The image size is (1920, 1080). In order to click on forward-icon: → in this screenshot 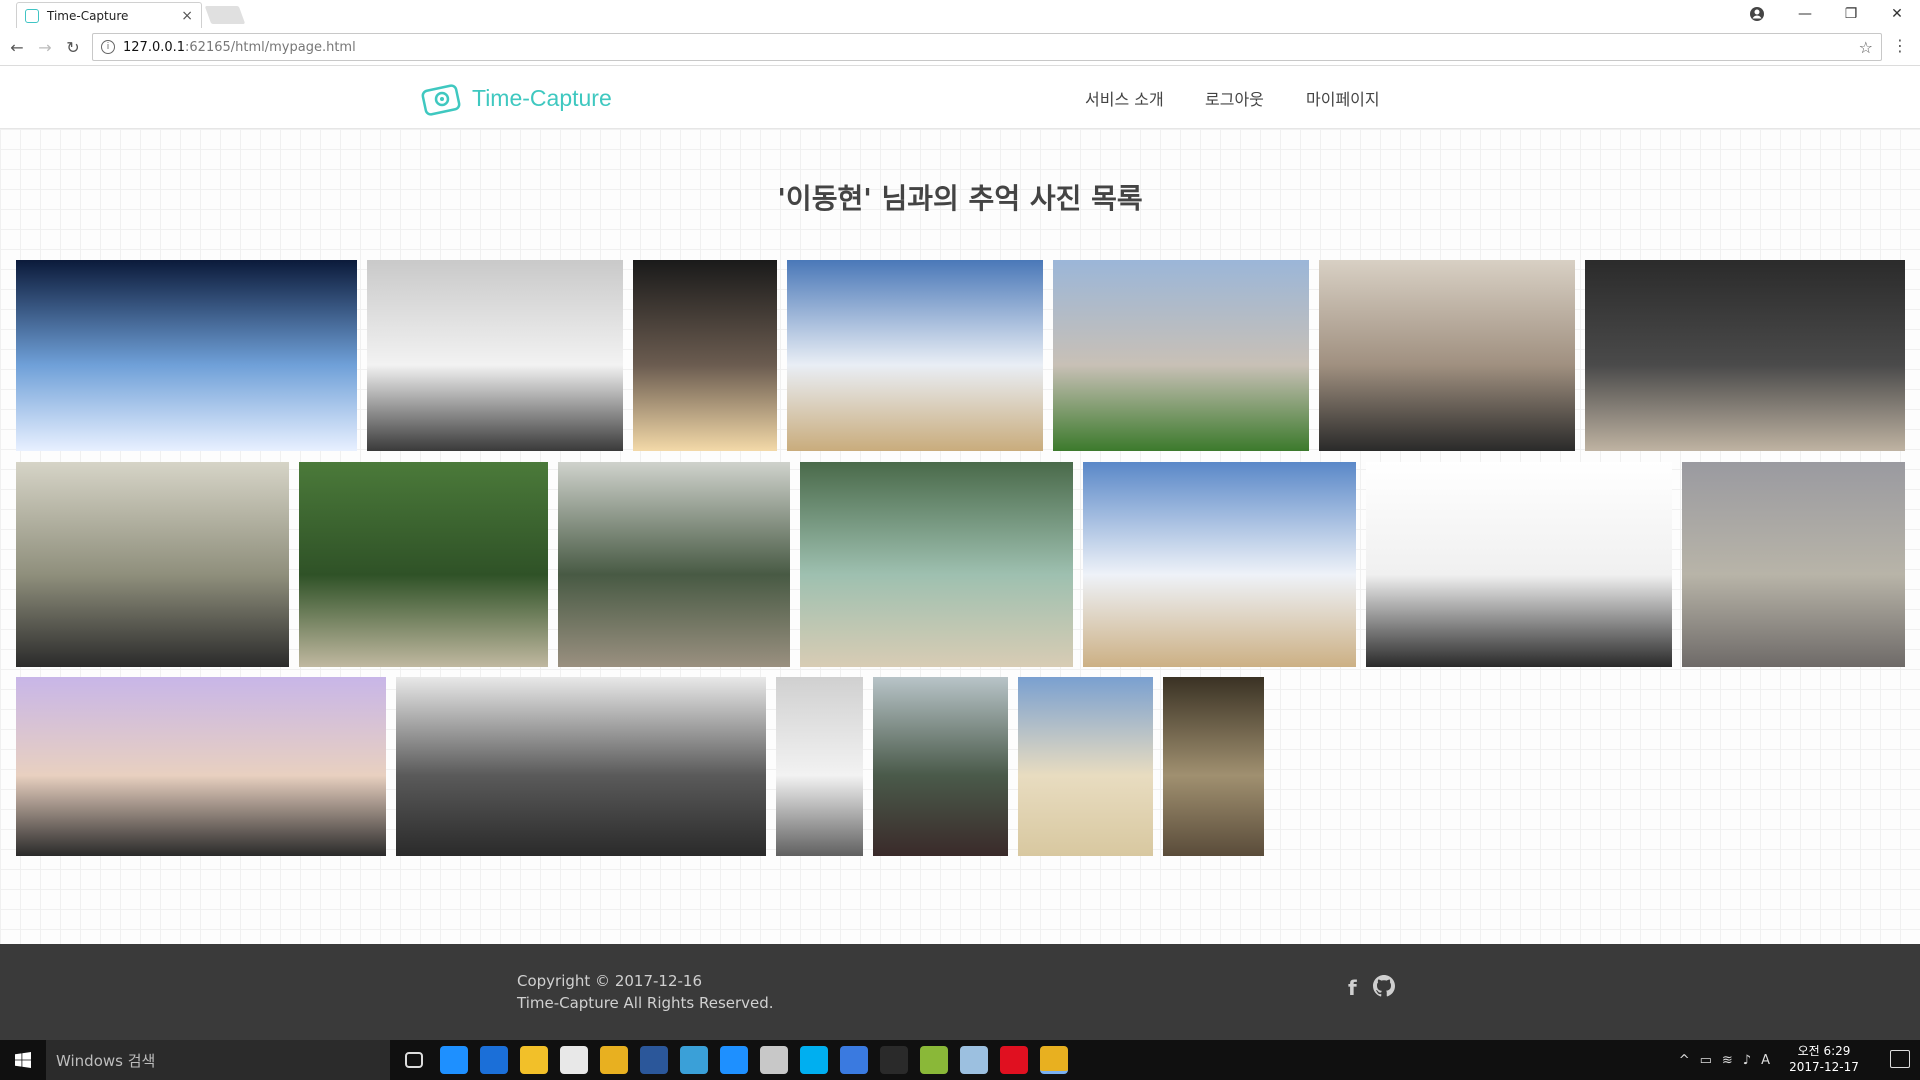, I will do `click(45, 47)`.